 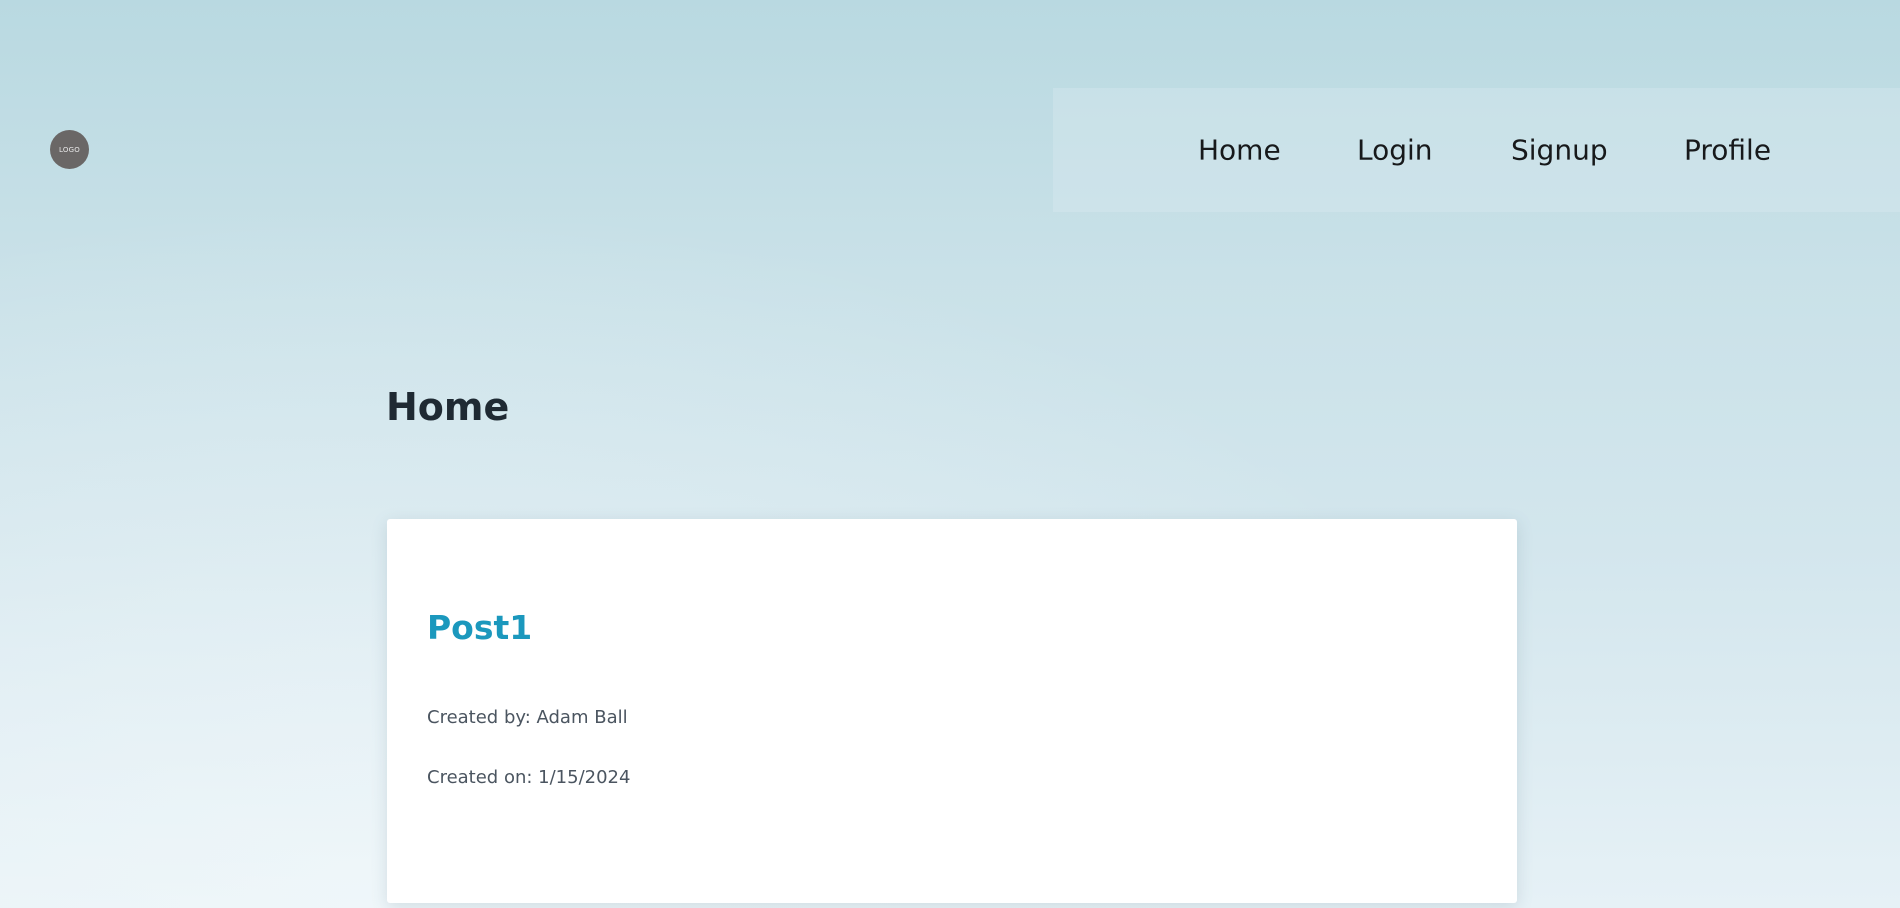 What do you see at coordinates (1476, 150) in the screenshot?
I see `top-nav: Home Login Signup Profile` at bounding box center [1476, 150].